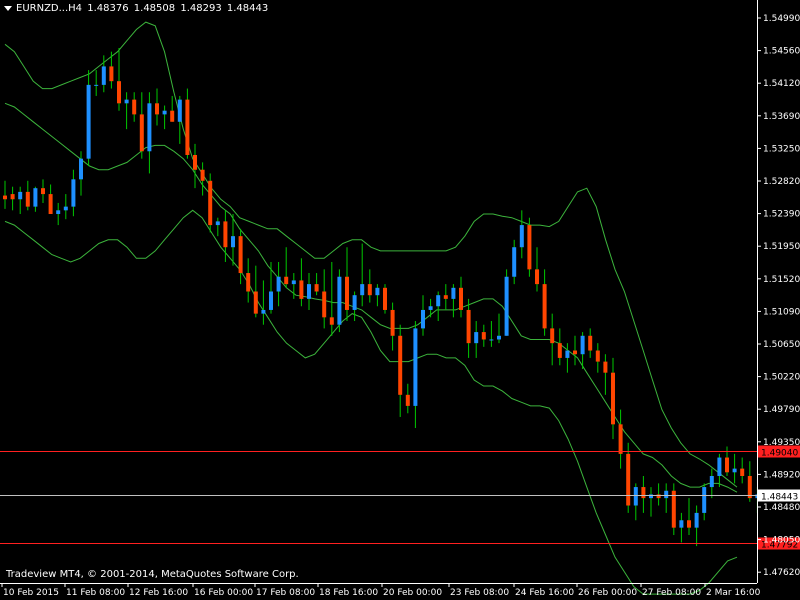 The image size is (800, 600). What do you see at coordinates (412, 593) in the screenshot?
I see `x-tick-label: 20 Feb 00:00` at bounding box center [412, 593].